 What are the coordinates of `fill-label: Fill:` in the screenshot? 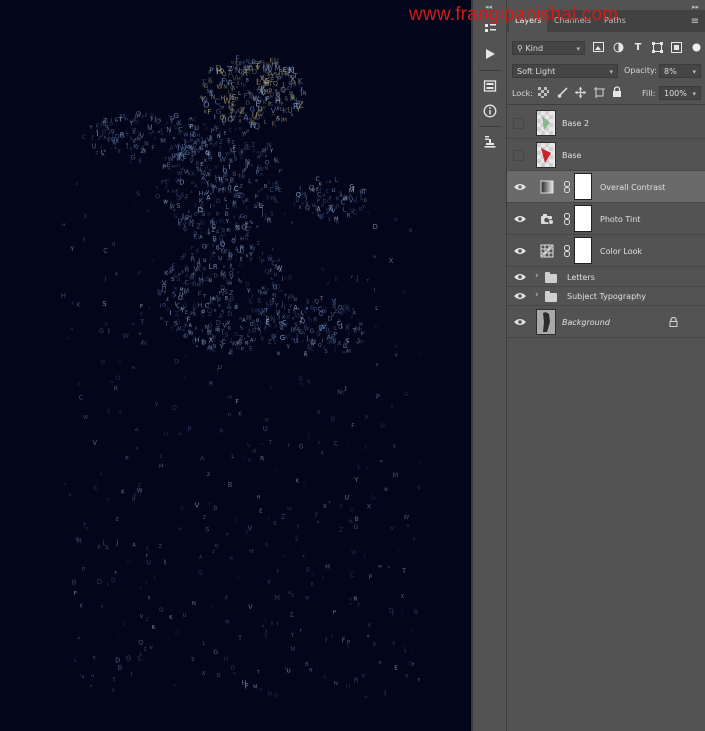 It's located at (649, 93).